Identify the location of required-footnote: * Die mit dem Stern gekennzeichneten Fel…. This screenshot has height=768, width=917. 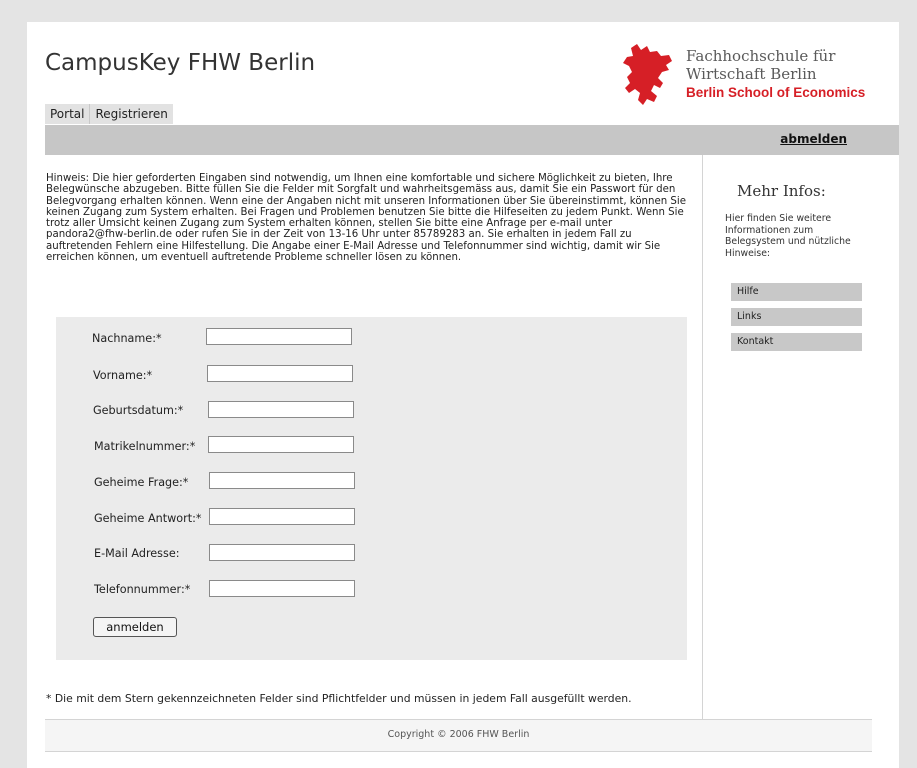
(339, 698).